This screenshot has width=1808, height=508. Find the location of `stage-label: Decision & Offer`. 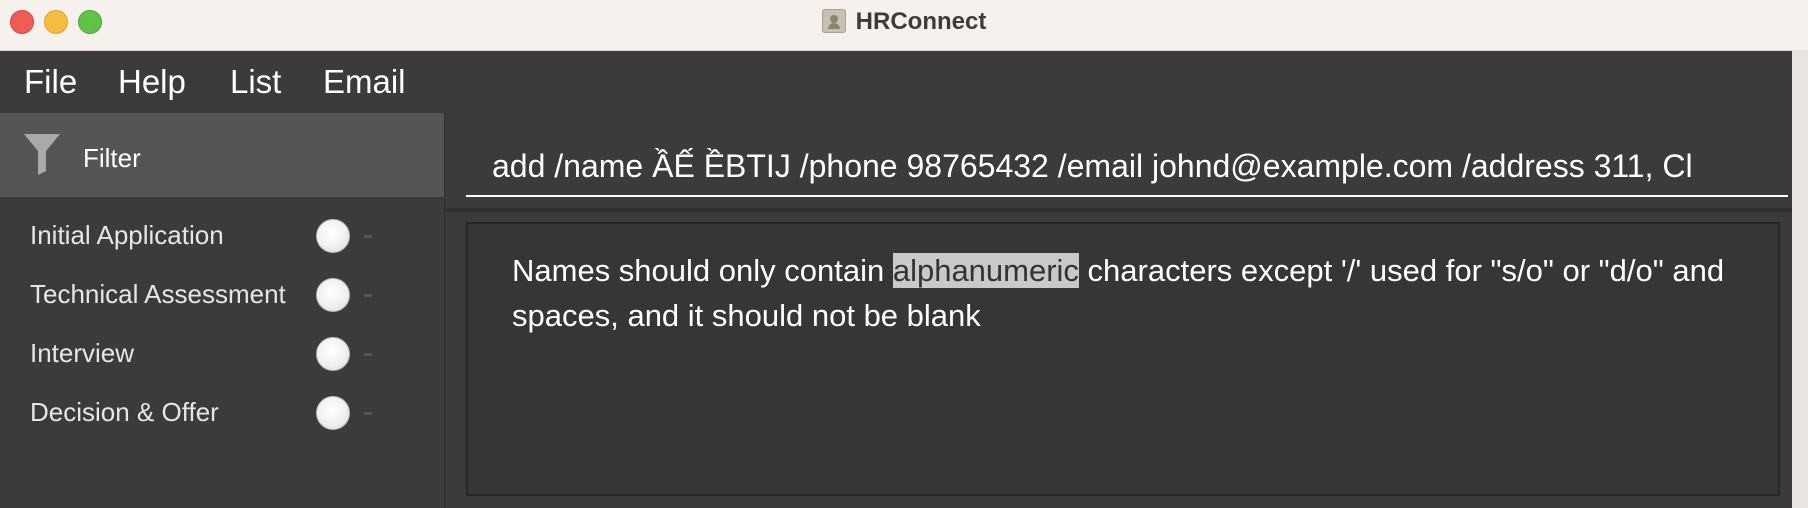

stage-label: Decision & Offer is located at coordinates (124, 412).